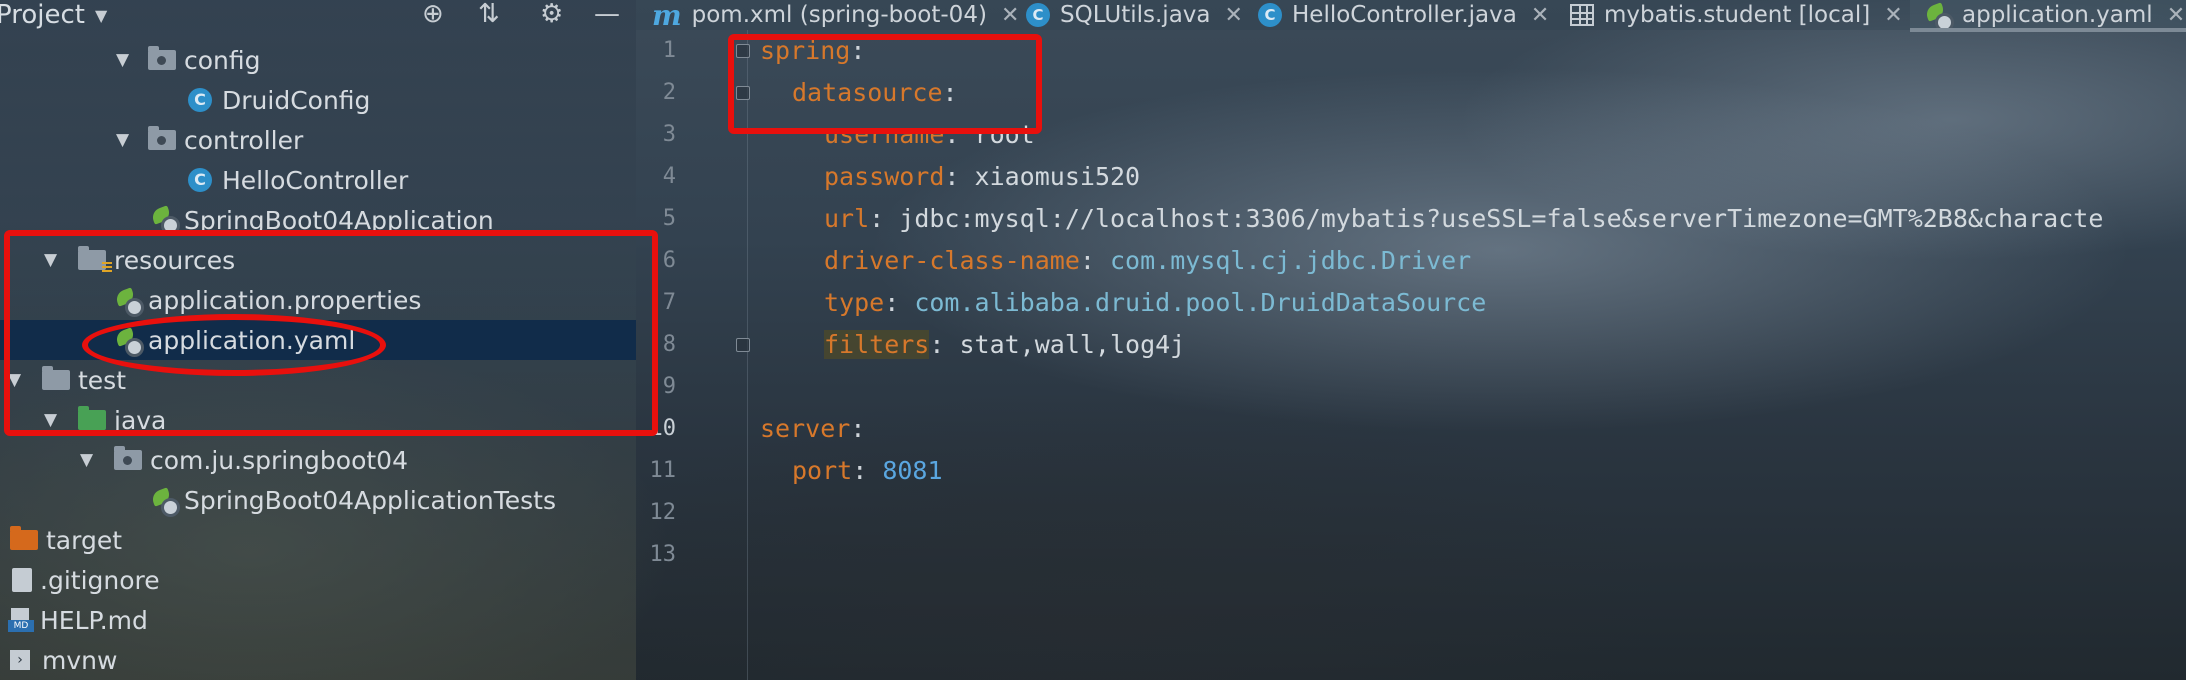  Describe the element at coordinates (84, 540) in the screenshot. I see `tree-item-label: target` at that location.